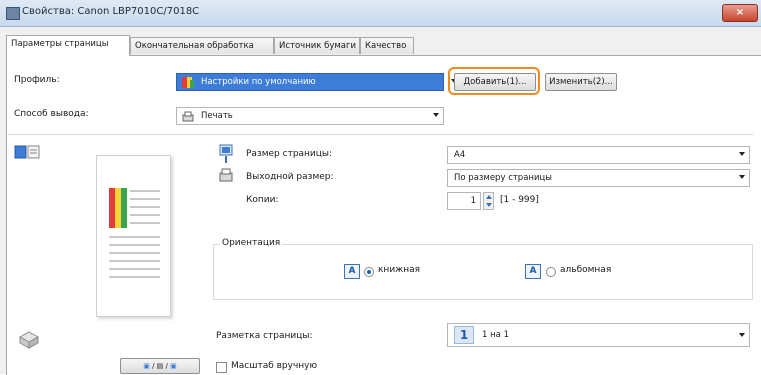 This screenshot has height=375, width=761. Describe the element at coordinates (264, 336) in the screenshot. I see `page-layout-label: Разметка страницы:` at that location.